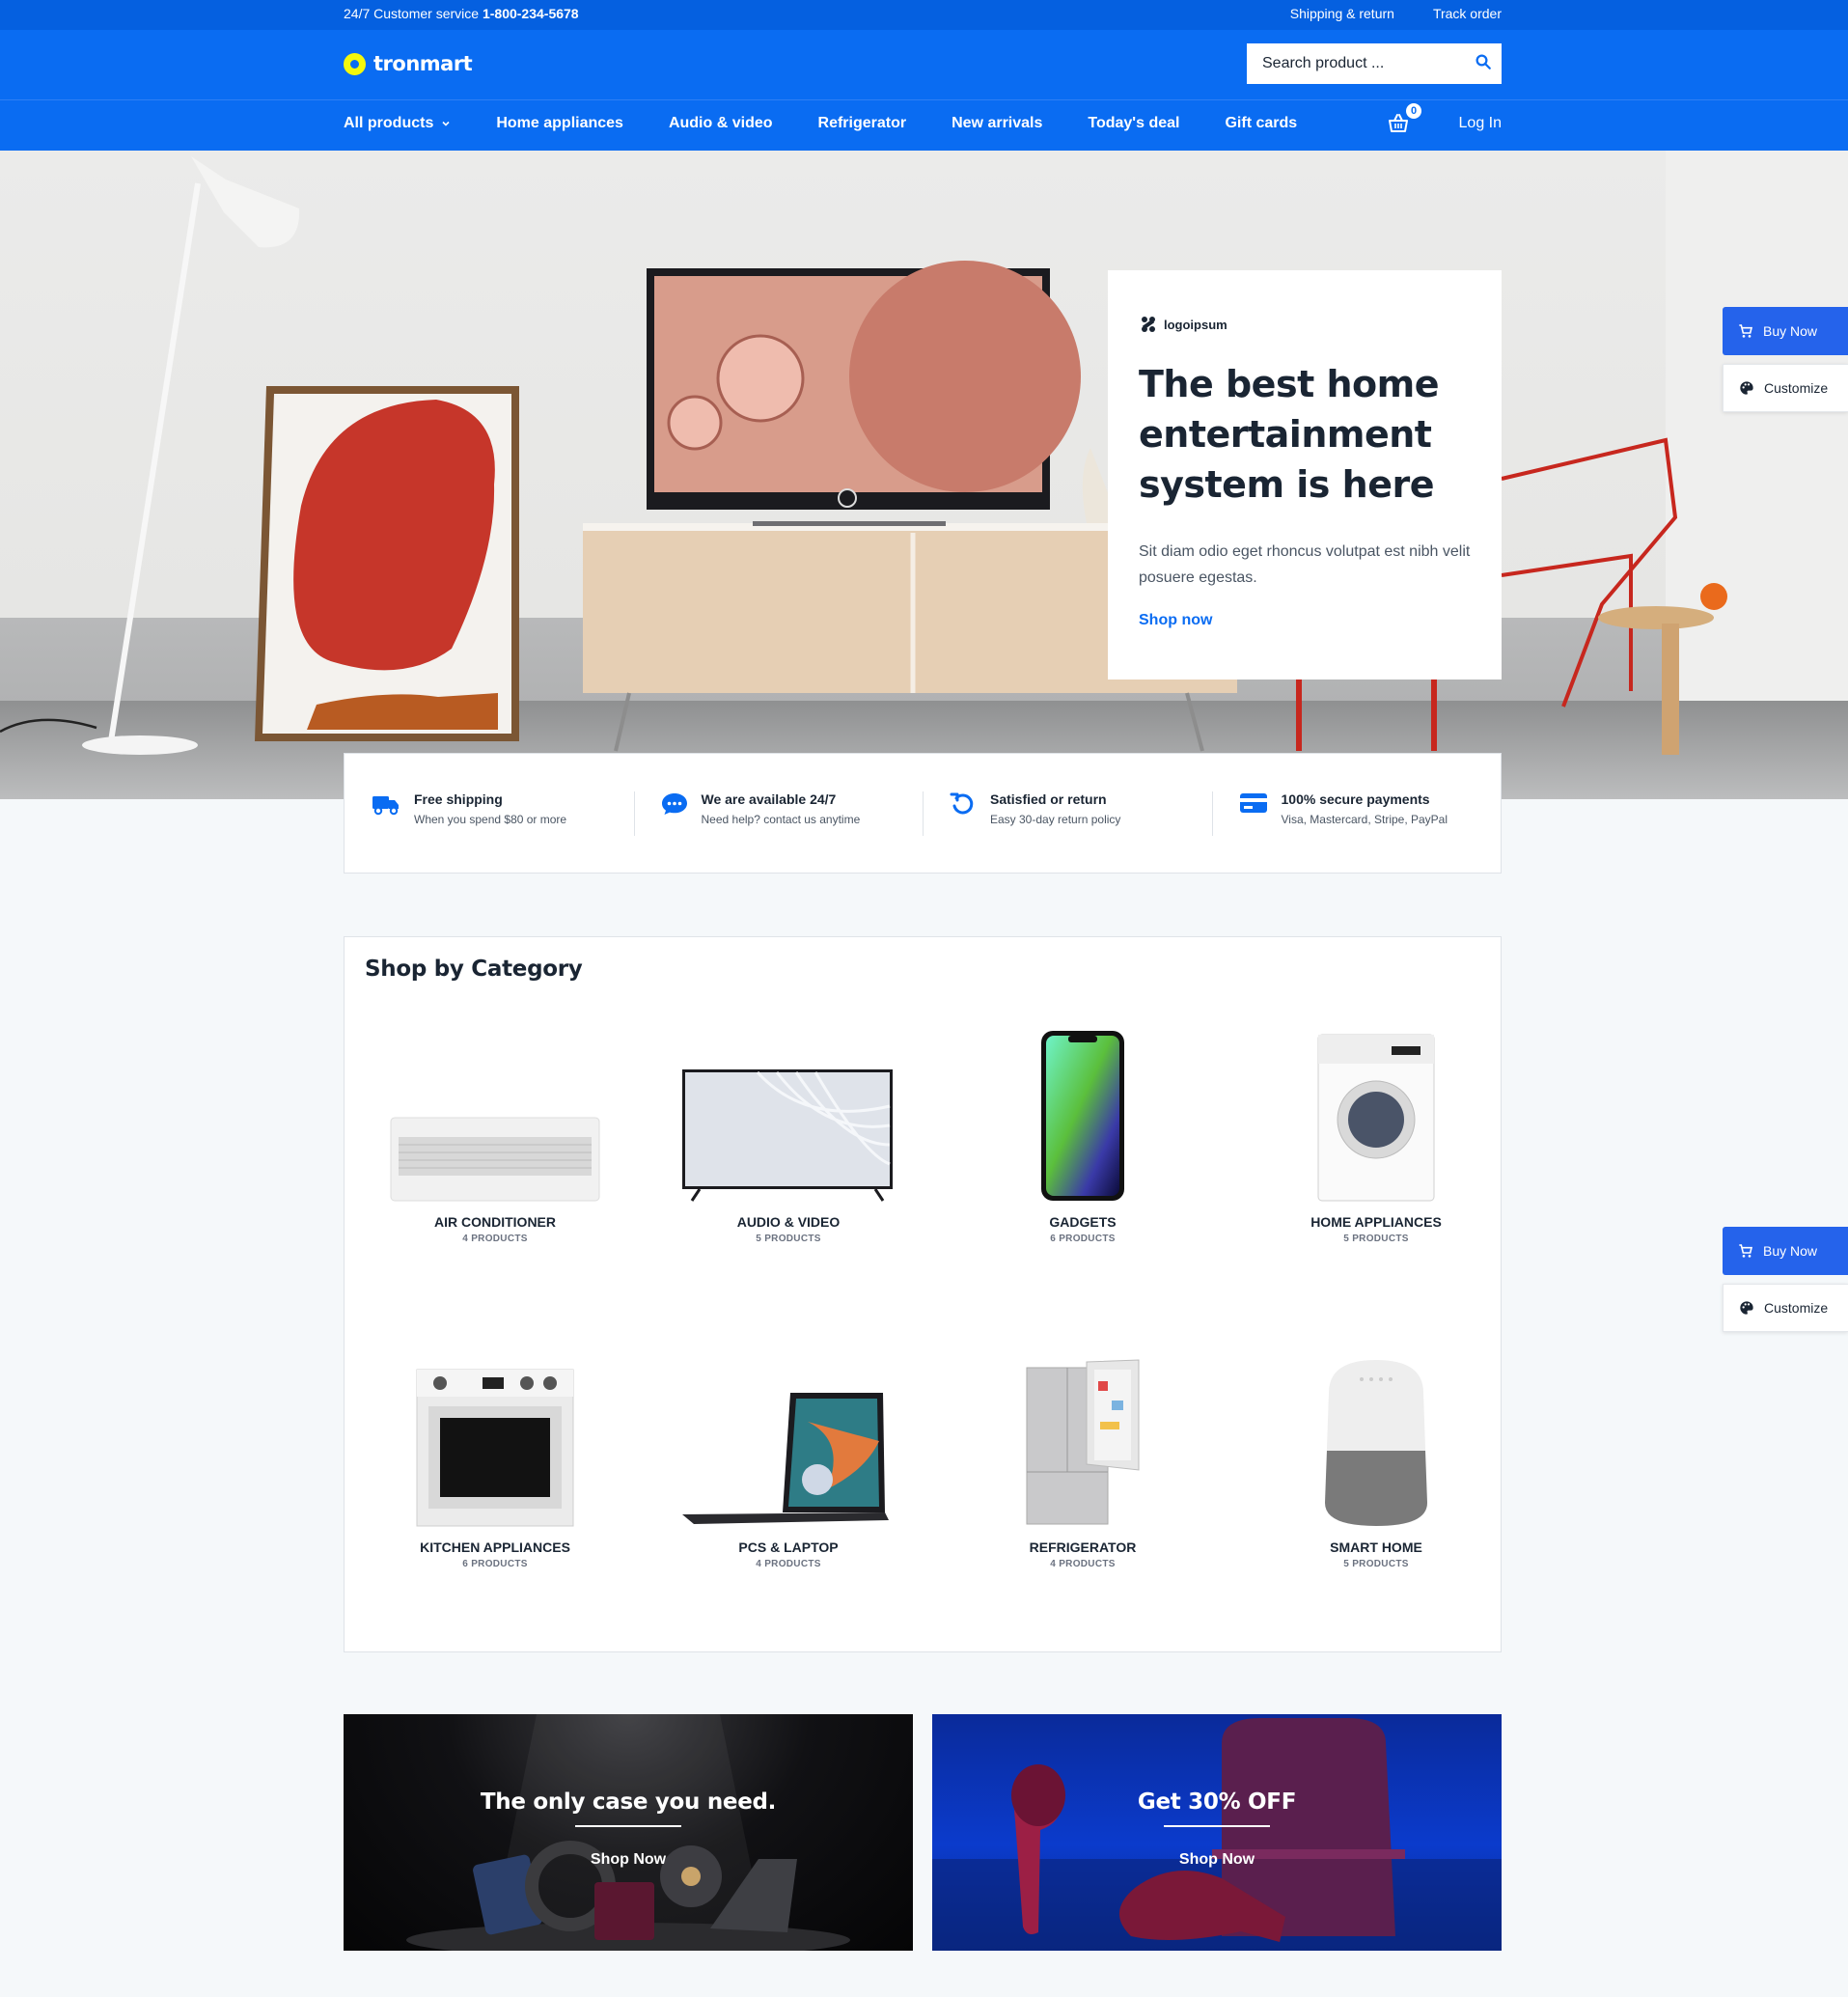  Describe the element at coordinates (1055, 819) in the screenshot. I see `feature-subtitle: Easy 30-day return policy` at that location.